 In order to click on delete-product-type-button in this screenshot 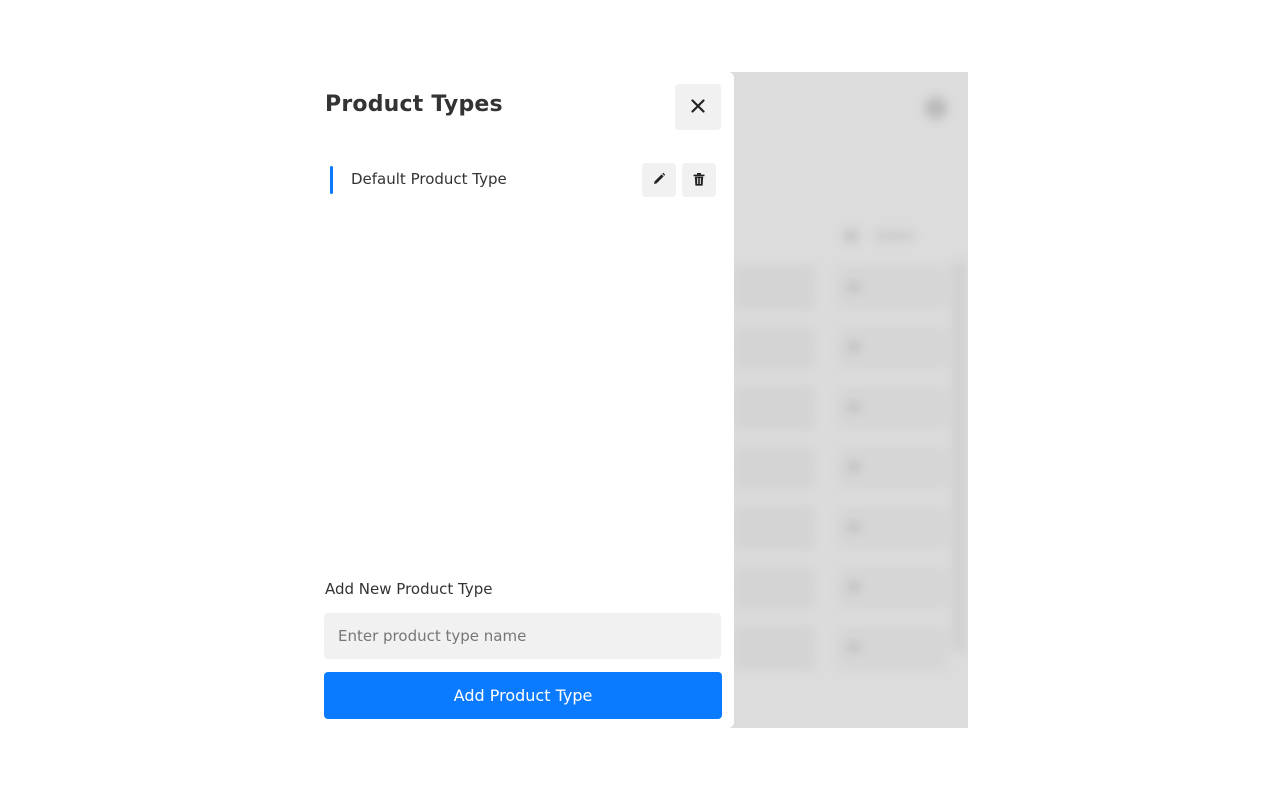, I will do `click(699, 180)`.